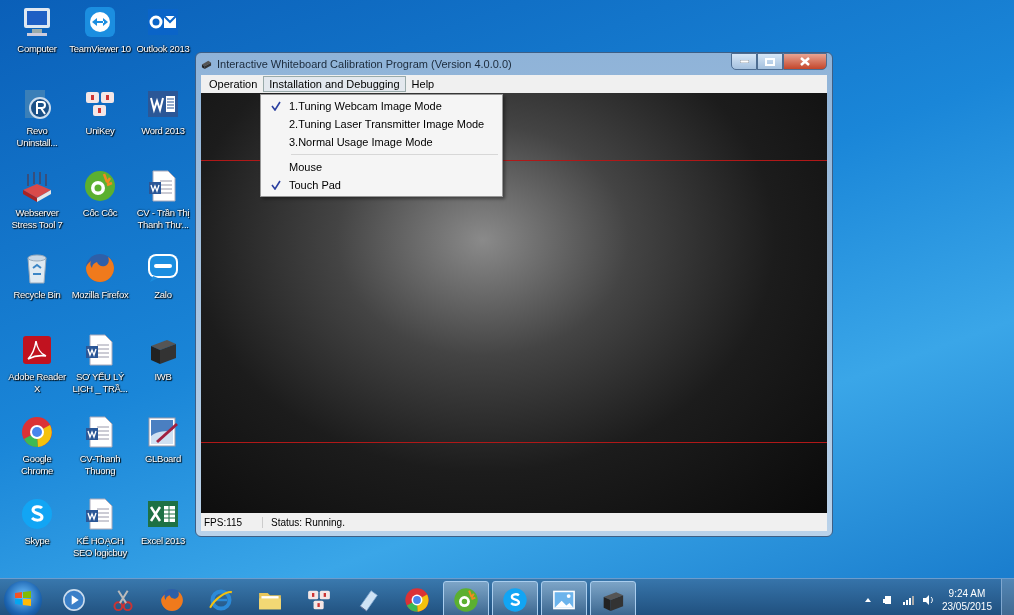 The width and height of the screenshot is (1014, 615). I want to click on close-icon, so click(805, 61).